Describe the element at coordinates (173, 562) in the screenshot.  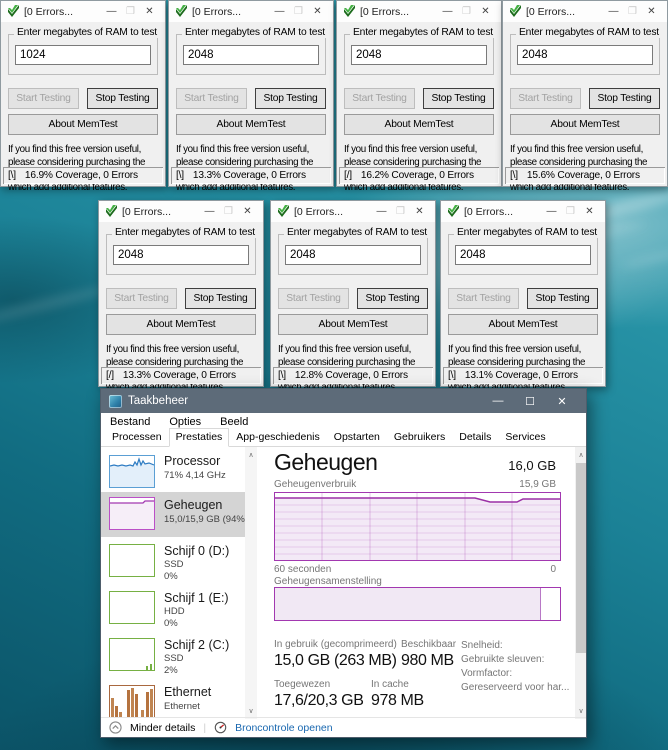
I see `sidebar-item-schijf-0: Schijf 0 (D:) SSD 0%` at that location.